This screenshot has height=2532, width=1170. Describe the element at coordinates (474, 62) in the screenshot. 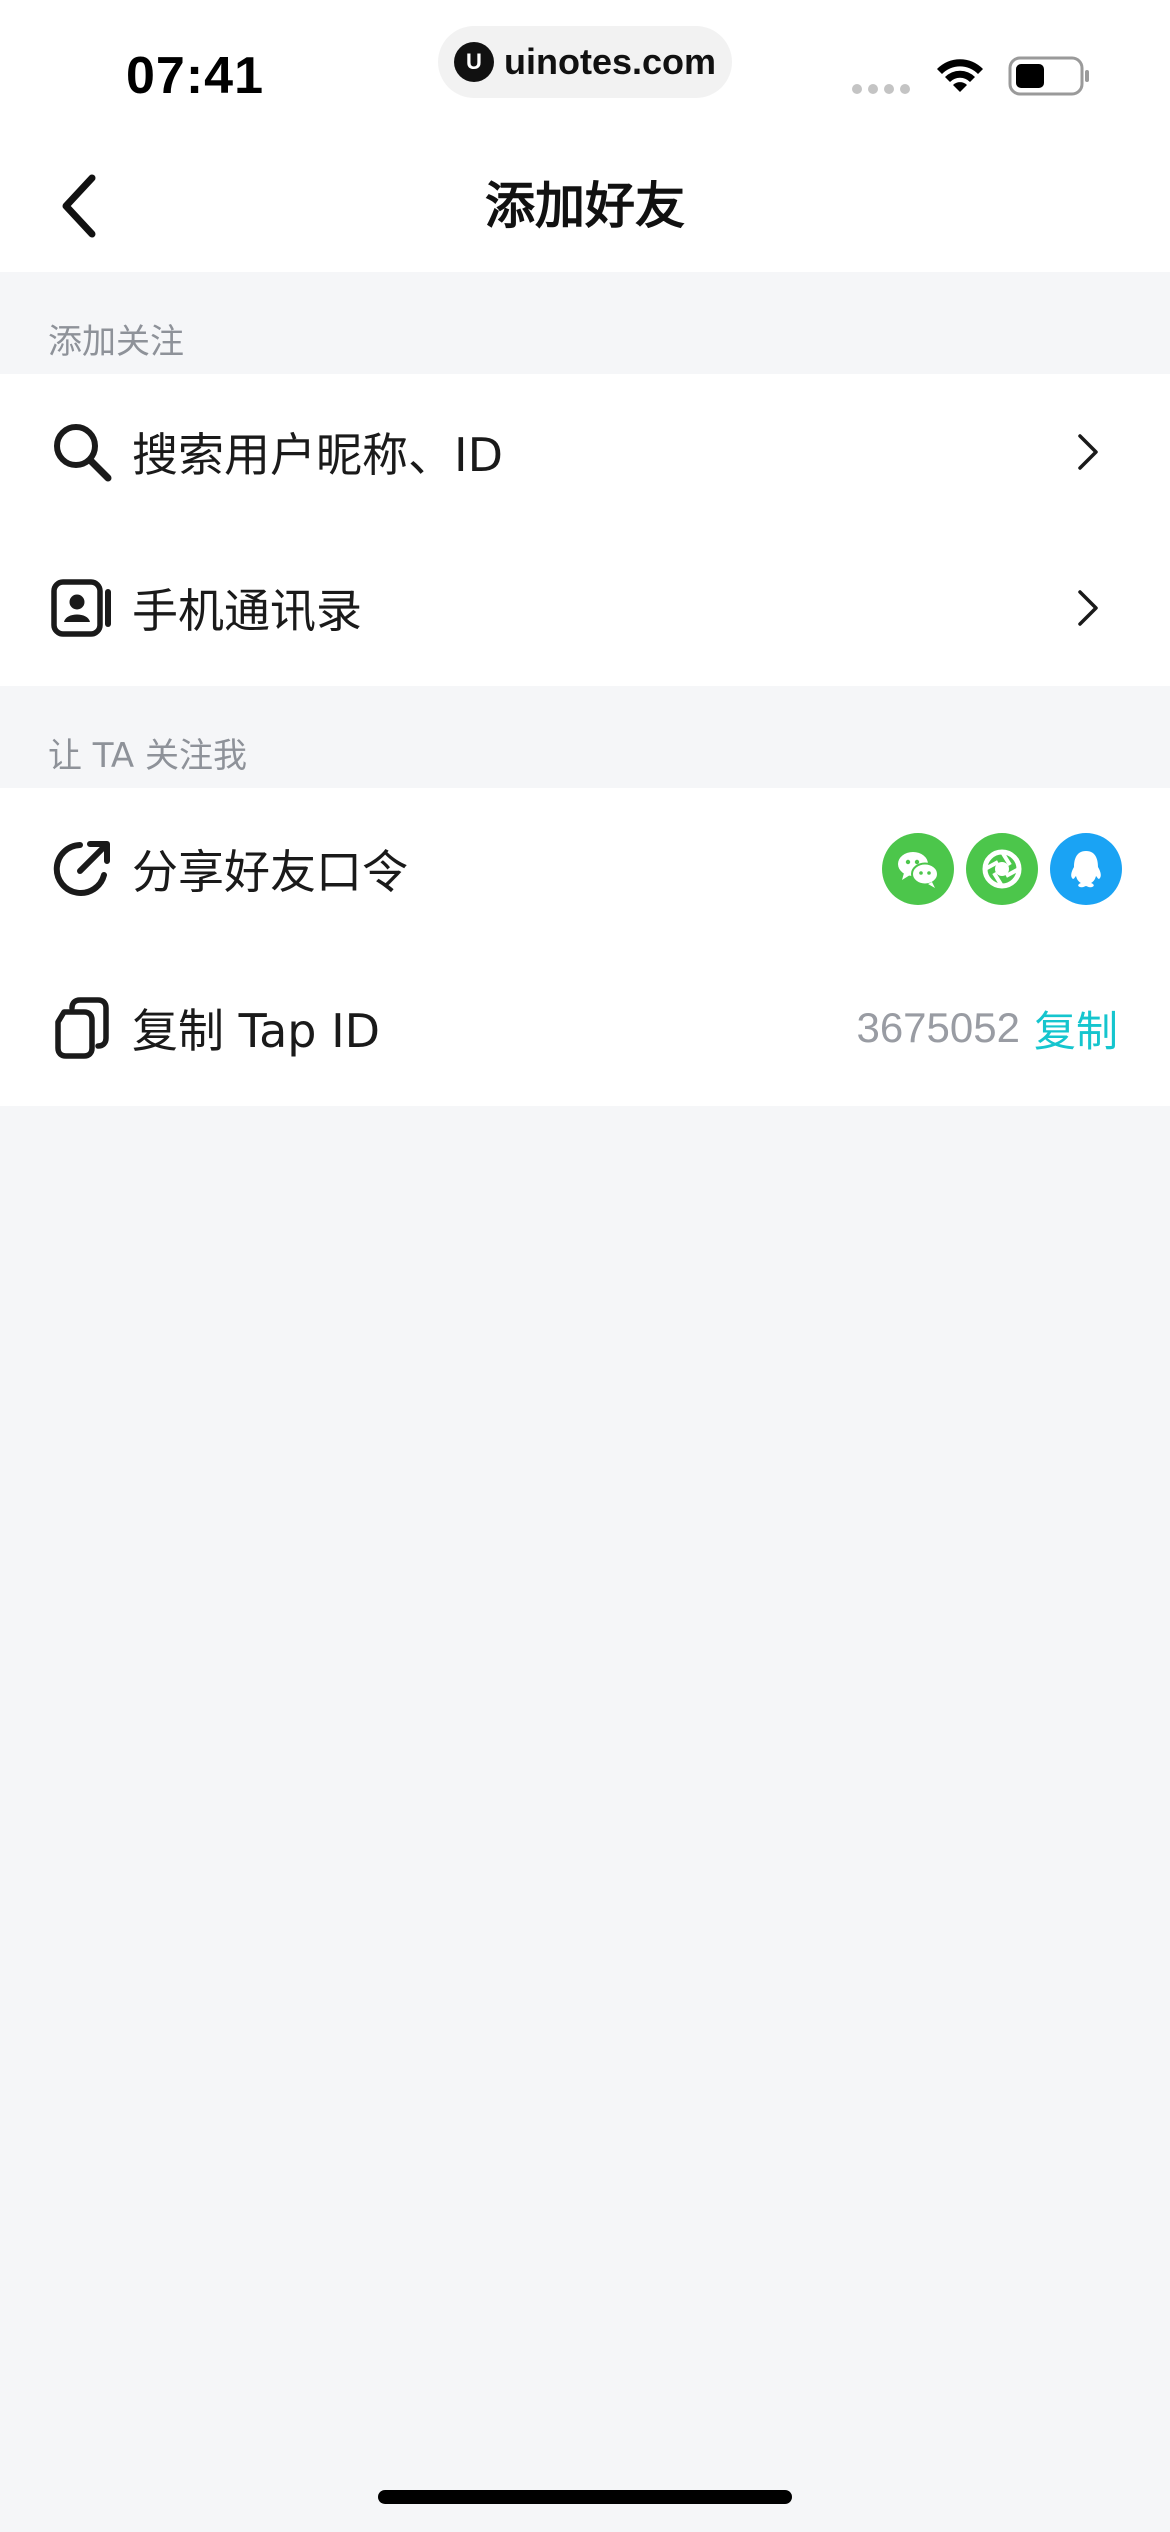

I see `site-logo-icon: U` at that location.